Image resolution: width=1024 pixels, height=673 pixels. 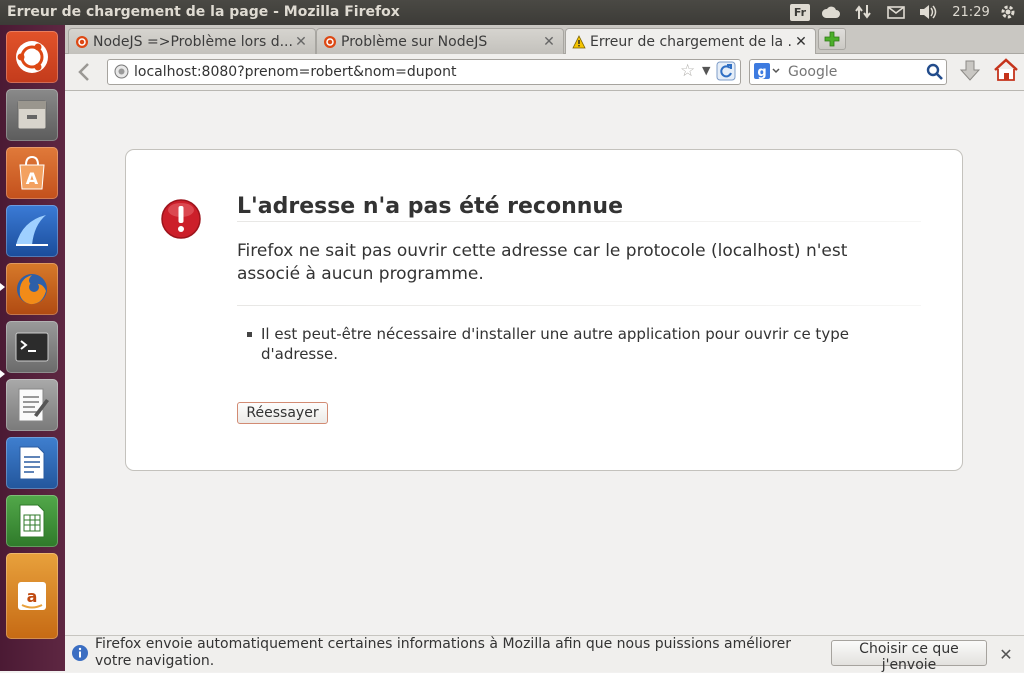 I want to click on firefox-icon, so click(x=32, y=289).